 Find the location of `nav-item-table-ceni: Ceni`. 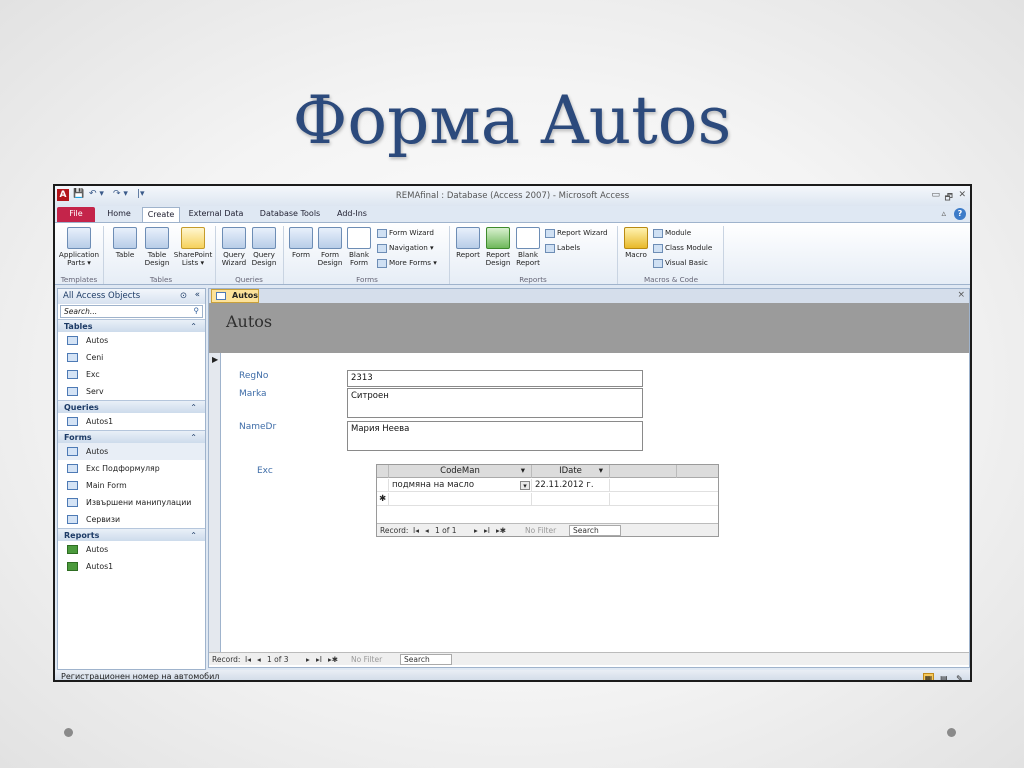

nav-item-table-ceni: Ceni is located at coordinates (131, 357).